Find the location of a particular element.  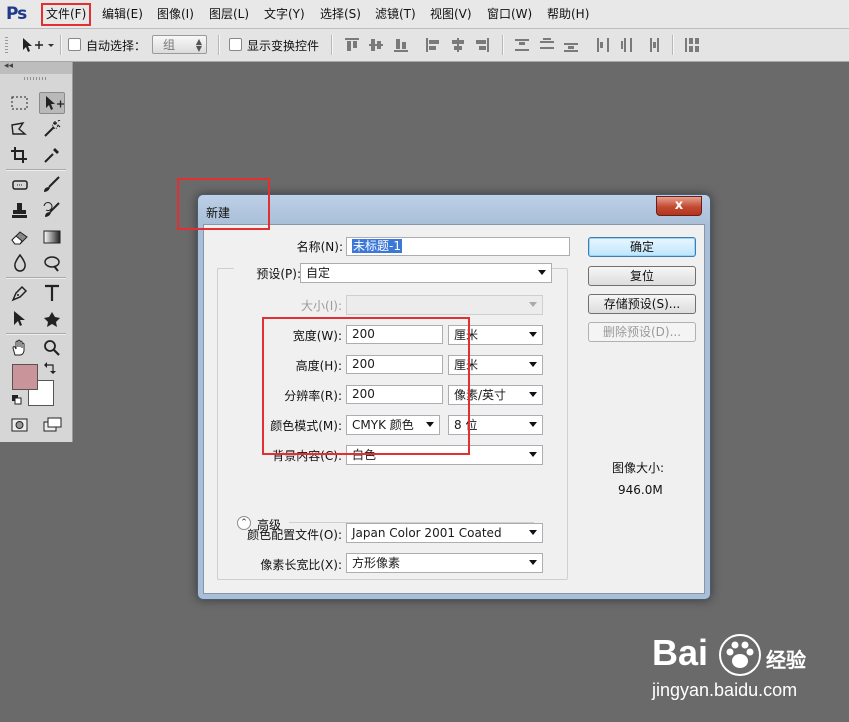

path-selection-tool is located at coordinates (20, 319).